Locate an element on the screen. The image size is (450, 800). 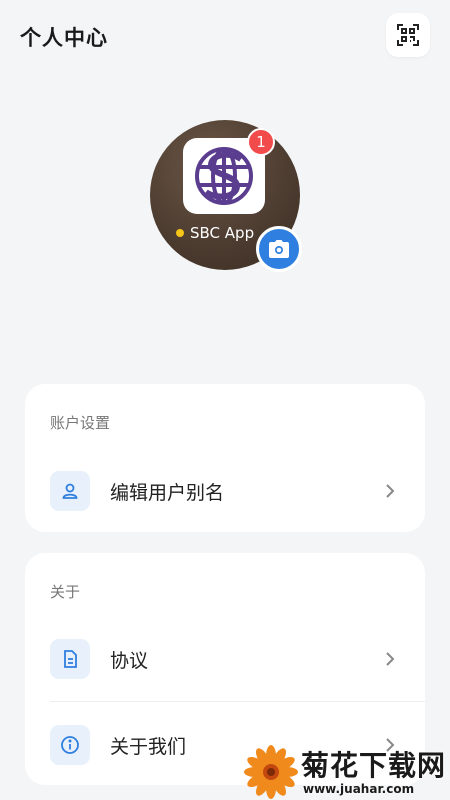
camera-button is located at coordinates (279, 249).